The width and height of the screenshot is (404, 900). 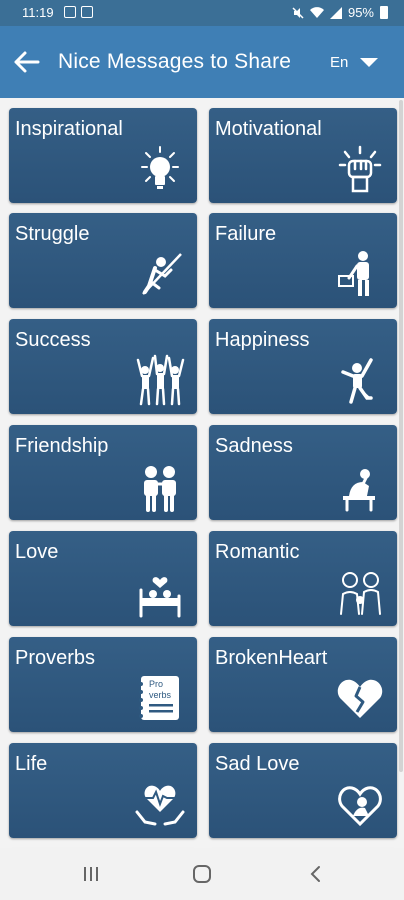 I want to click on back-arrow-icon, so click(x=27, y=62).